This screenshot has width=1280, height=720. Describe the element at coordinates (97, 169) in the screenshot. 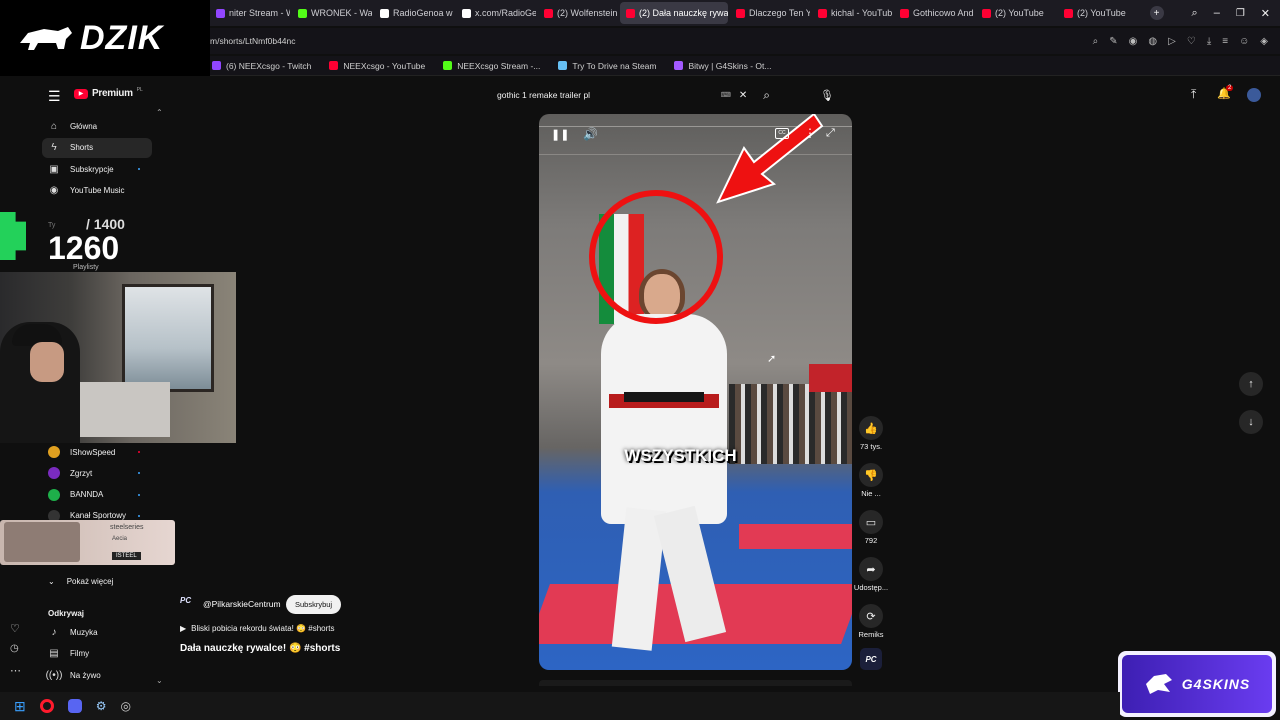

I see `sidebar-item: ▣ Subskrypcje` at that location.